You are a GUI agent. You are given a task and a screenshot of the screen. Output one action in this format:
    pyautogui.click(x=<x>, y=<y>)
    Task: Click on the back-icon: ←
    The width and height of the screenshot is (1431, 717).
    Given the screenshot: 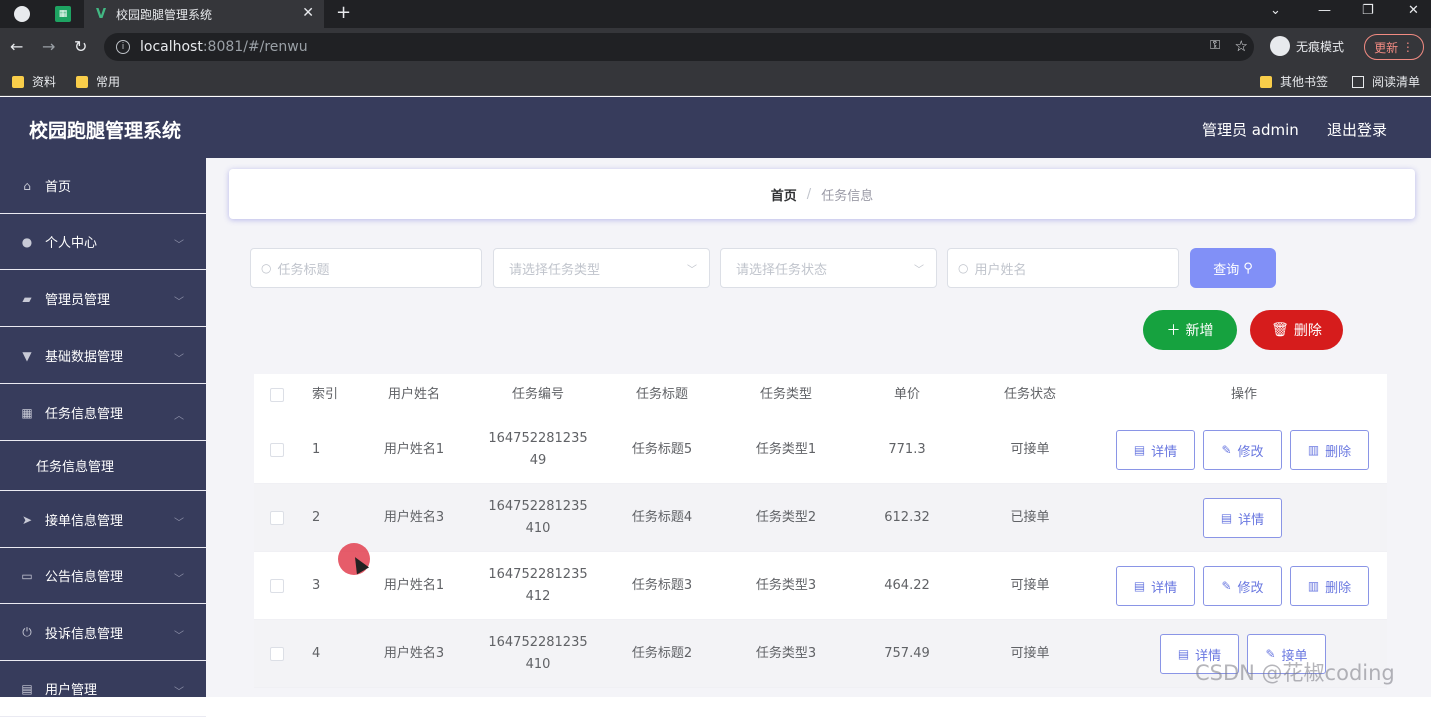 What is the action you would take?
    pyautogui.click(x=16, y=46)
    